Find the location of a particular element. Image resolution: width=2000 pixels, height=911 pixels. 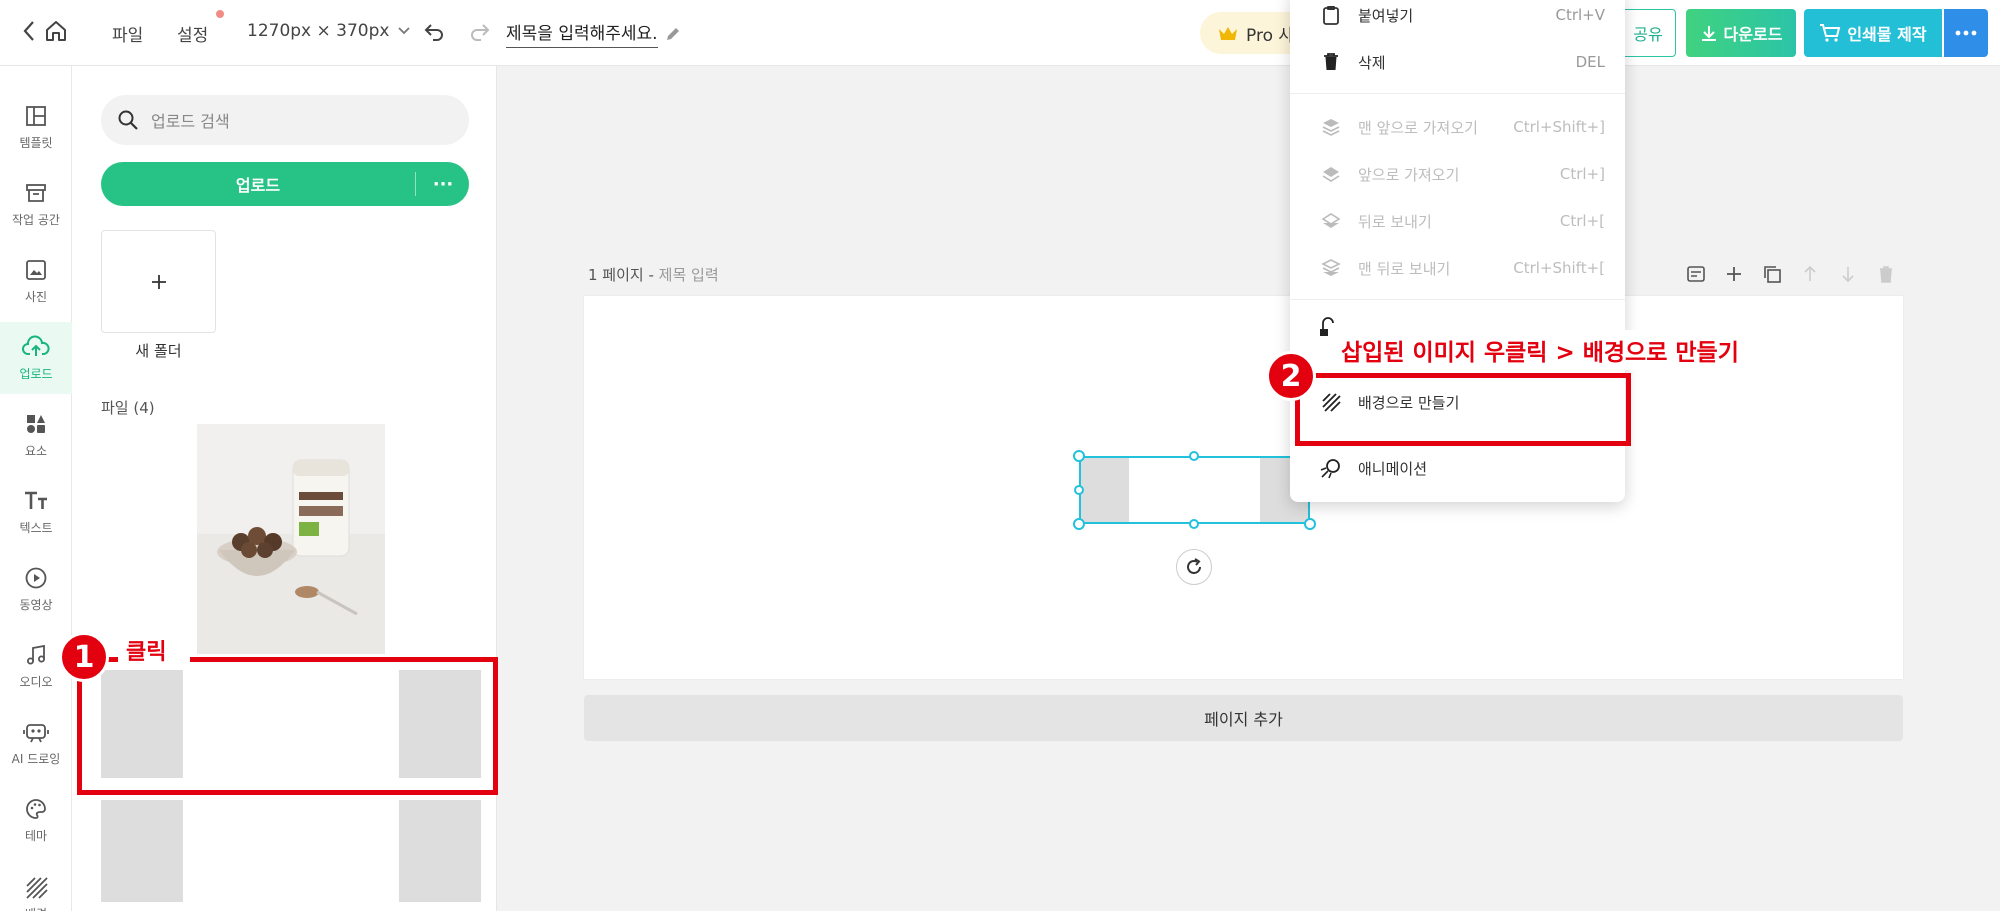

rail-item-workspace: 작업 공간 is located at coordinates (36, 204).